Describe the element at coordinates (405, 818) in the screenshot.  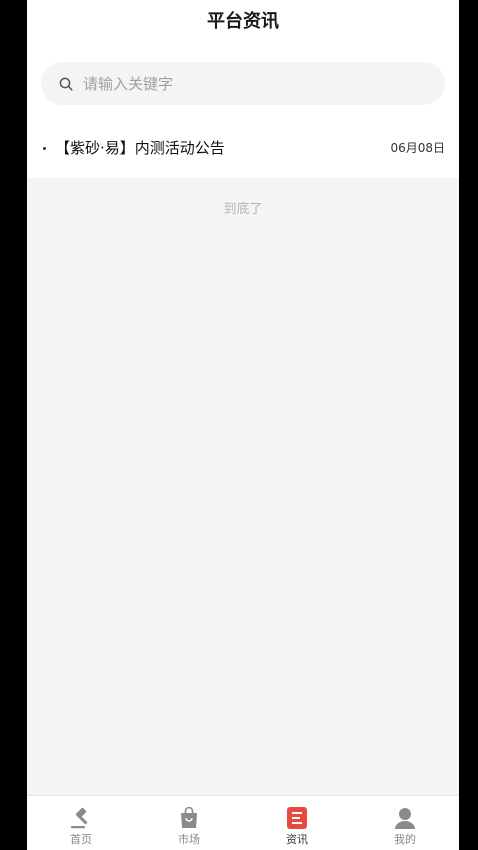
I see `user-profile-icon` at that location.